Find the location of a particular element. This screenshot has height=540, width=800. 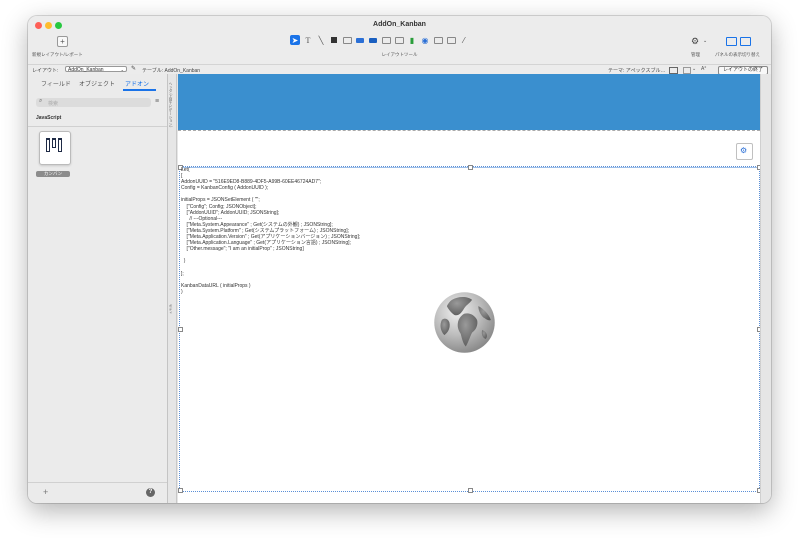

kanban-icon is located at coordinates (55, 146).